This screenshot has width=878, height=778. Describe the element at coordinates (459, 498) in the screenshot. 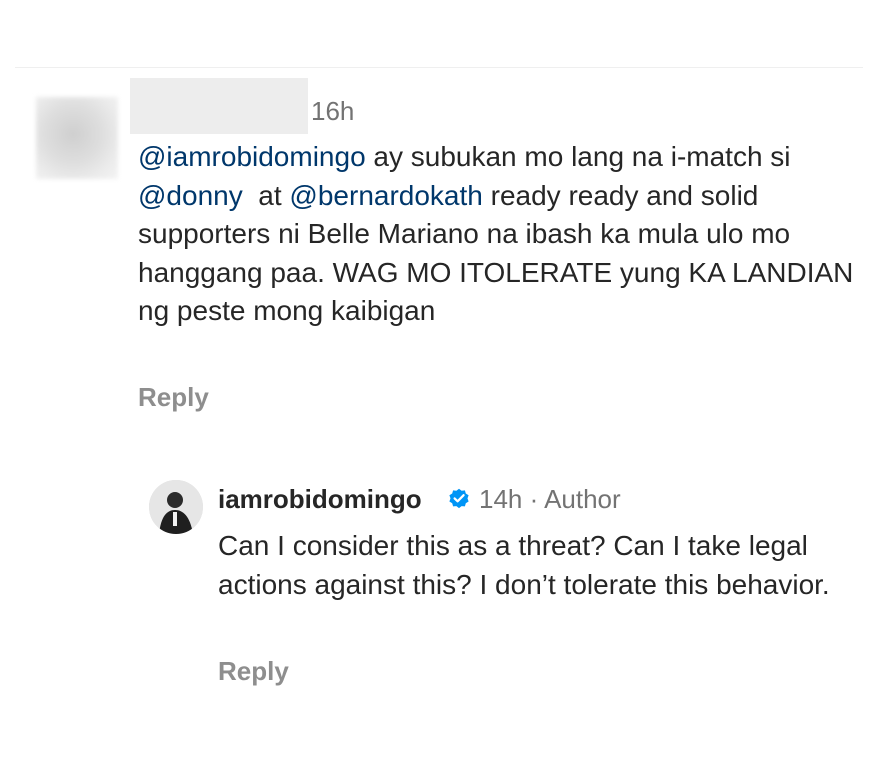

I see `verified-badge-icon` at that location.